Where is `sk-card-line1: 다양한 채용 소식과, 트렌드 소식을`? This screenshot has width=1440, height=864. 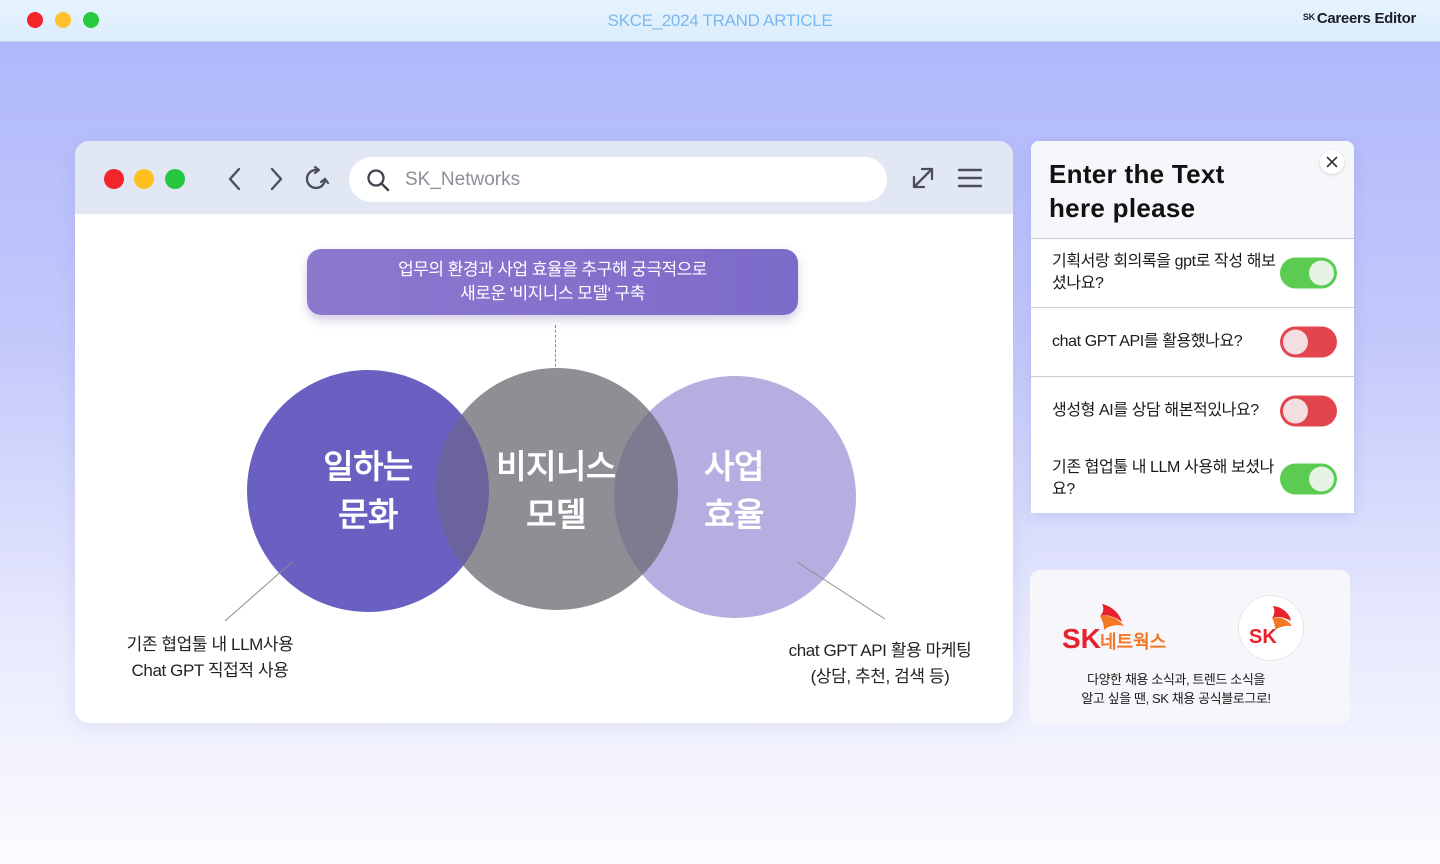 sk-card-line1: 다양한 채용 소식과, 트렌드 소식을 is located at coordinates (1176, 679).